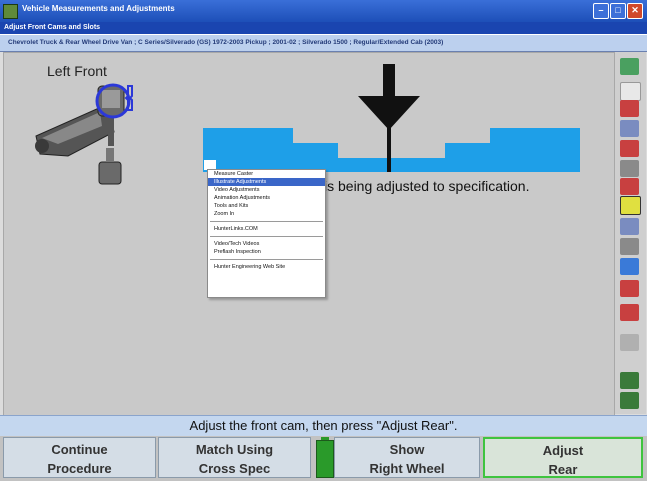 Image resolution: width=647 pixels, height=481 pixels. What do you see at coordinates (630, 91) in the screenshot?
I see `blank-tool-icon` at bounding box center [630, 91].